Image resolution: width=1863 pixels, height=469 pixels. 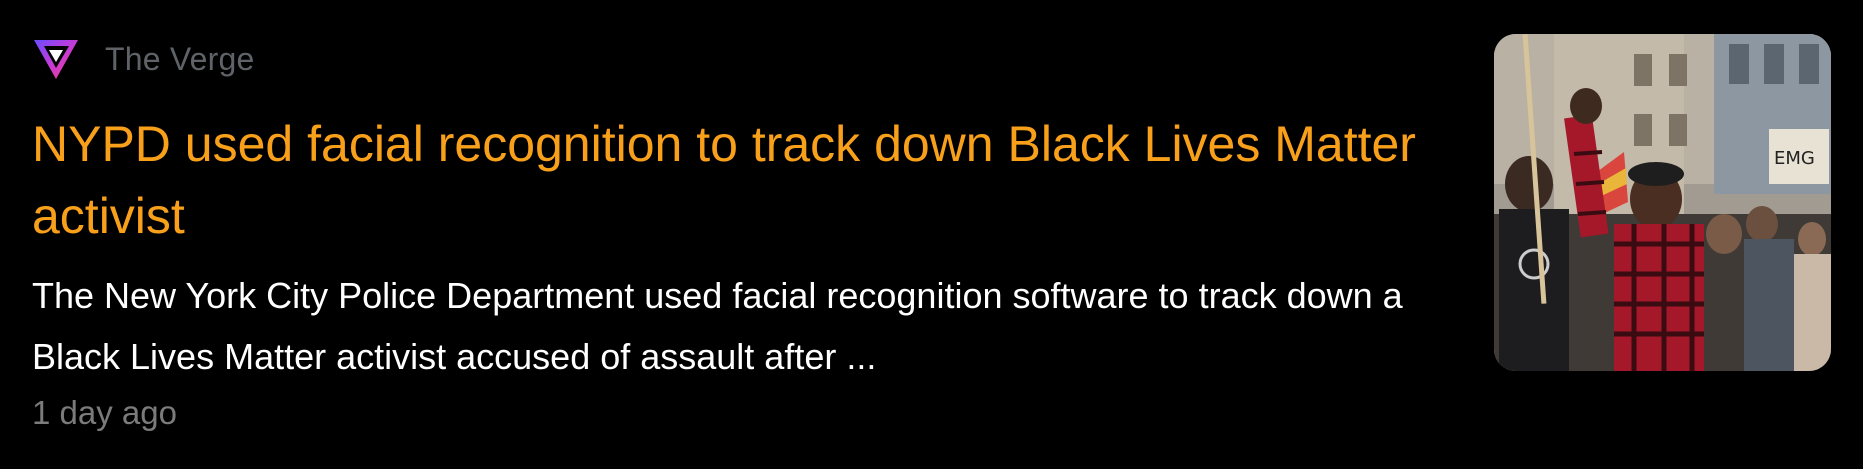 I want to click on article-thumbnail: EMG, so click(x=1662, y=202).